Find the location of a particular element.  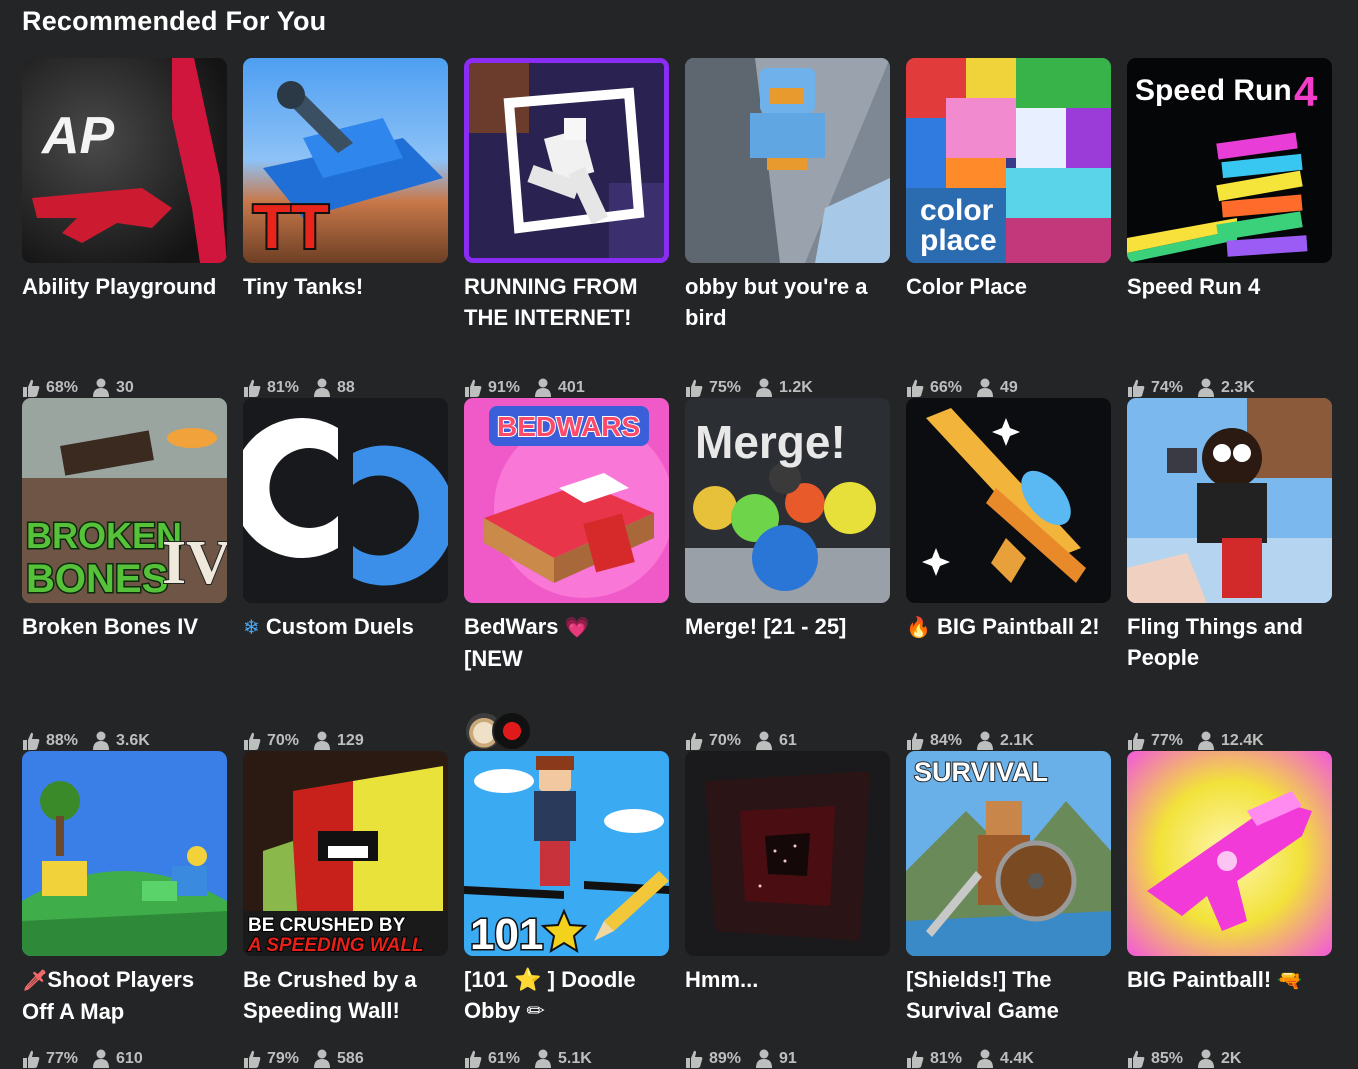

game-name: obby but you're a bird is located at coordinates (787, 302).